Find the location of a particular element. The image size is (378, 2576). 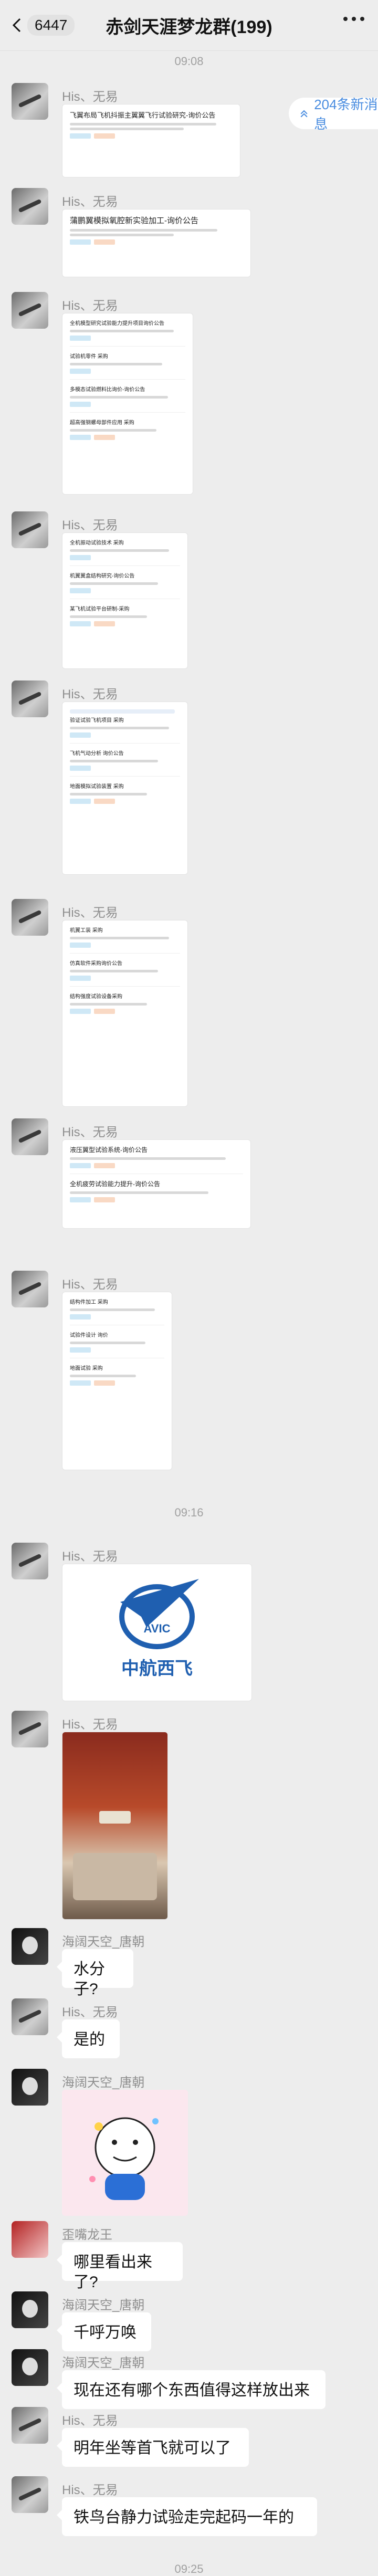

doc-title: 结构件加工 采购 is located at coordinates (89, 1302).